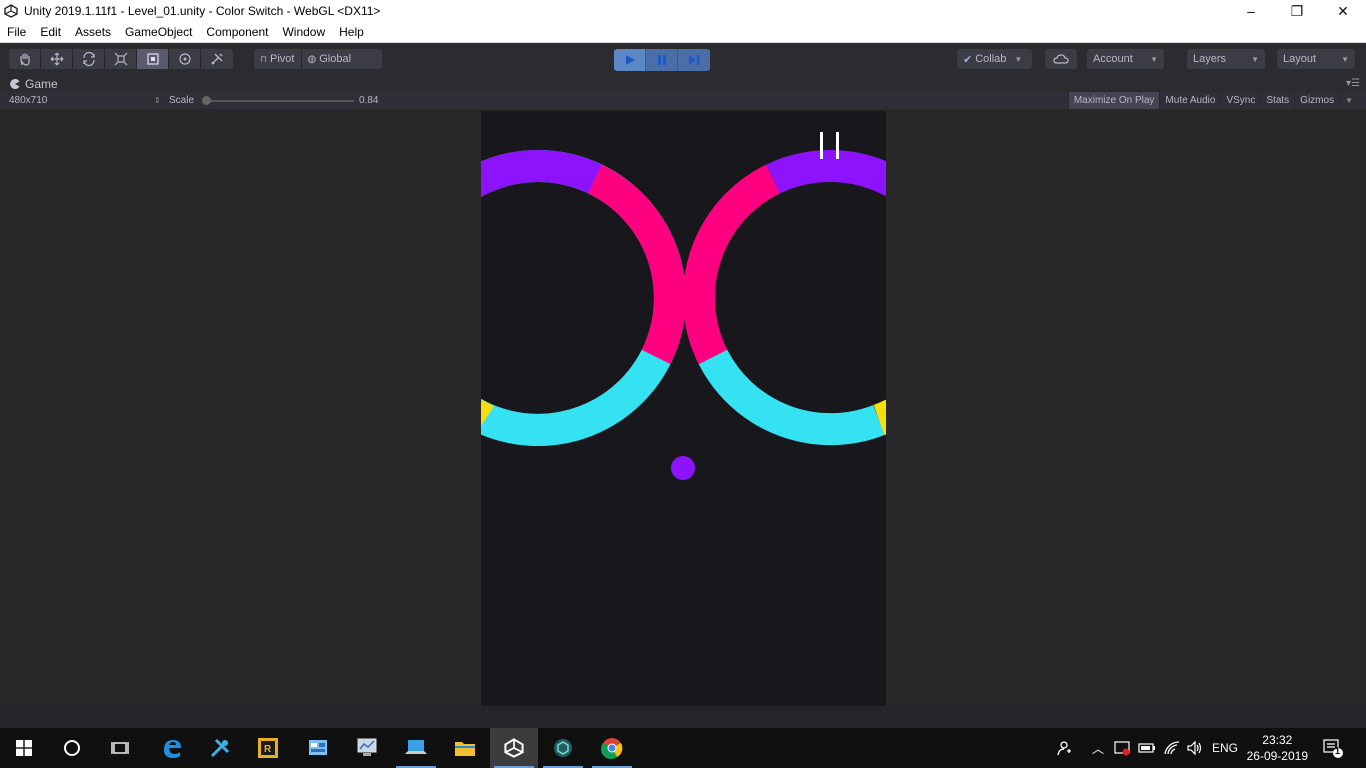 Image resolution: width=1366 pixels, height=768 pixels. What do you see at coordinates (683, 468) in the screenshot?
I see `player-ball` at bounding box center [683, 468].